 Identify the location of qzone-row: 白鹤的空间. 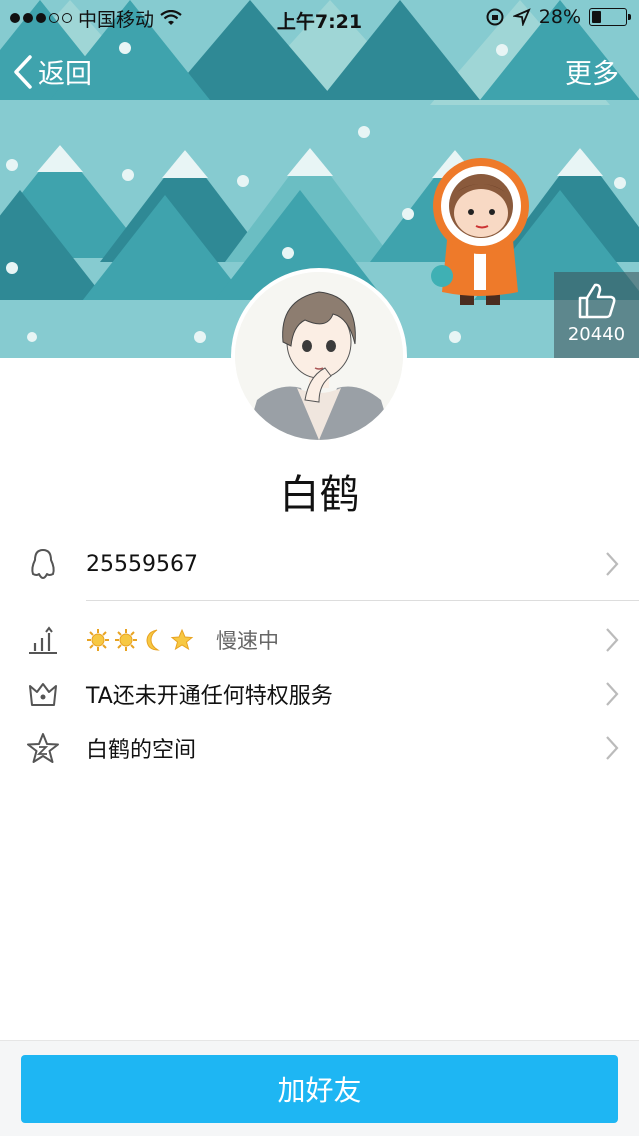
(319, 748).